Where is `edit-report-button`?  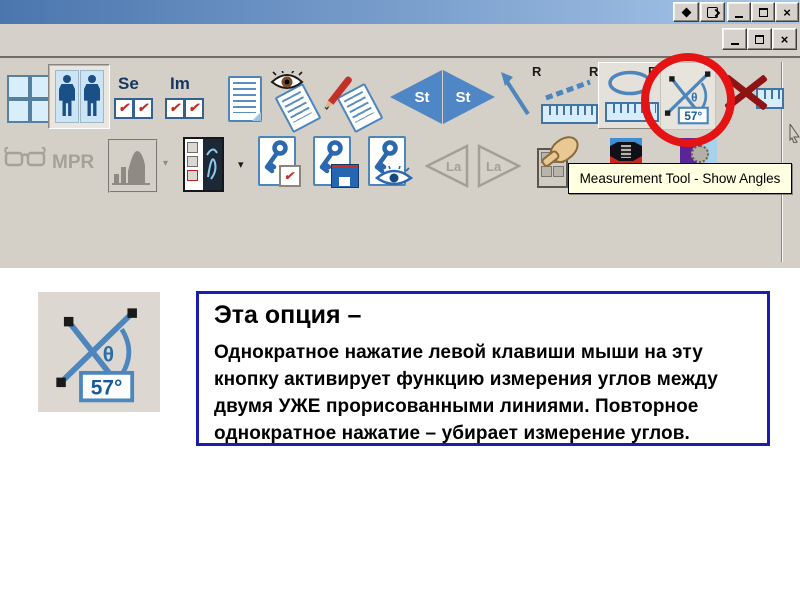
edit-report-button is located at coordinates (355, 101).